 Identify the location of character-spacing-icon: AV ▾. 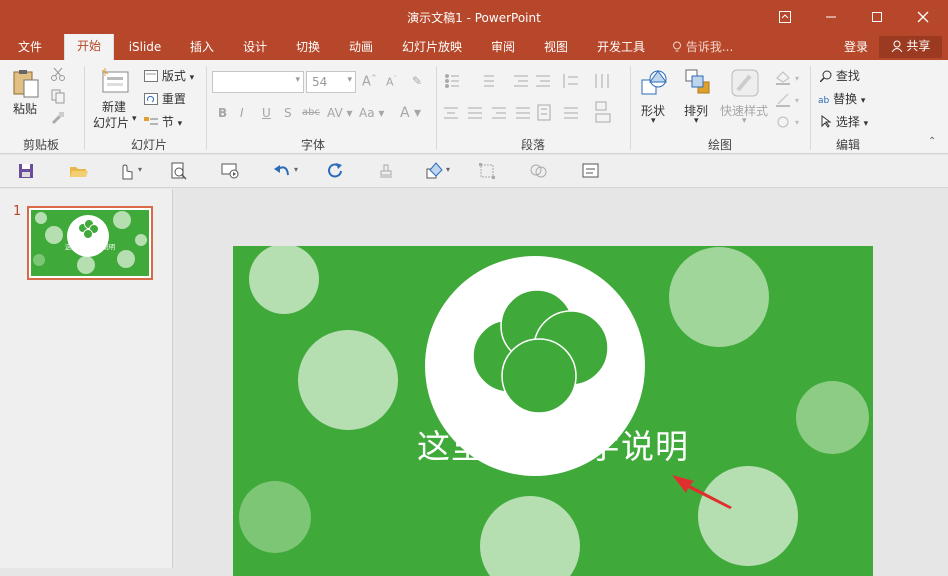
(340, 113).